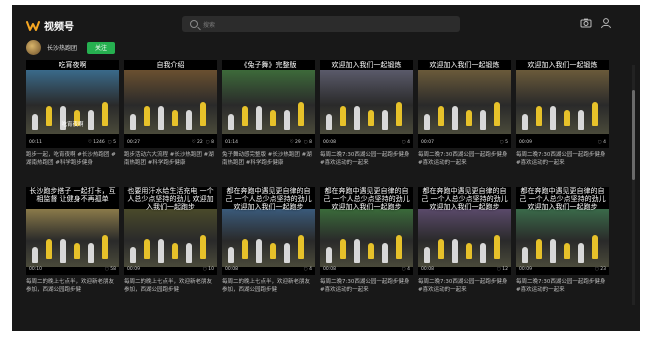  What do you see at coordinates (586, 23) in the screenshot?
I see `camera-icon` at bounding box center [586, 23].